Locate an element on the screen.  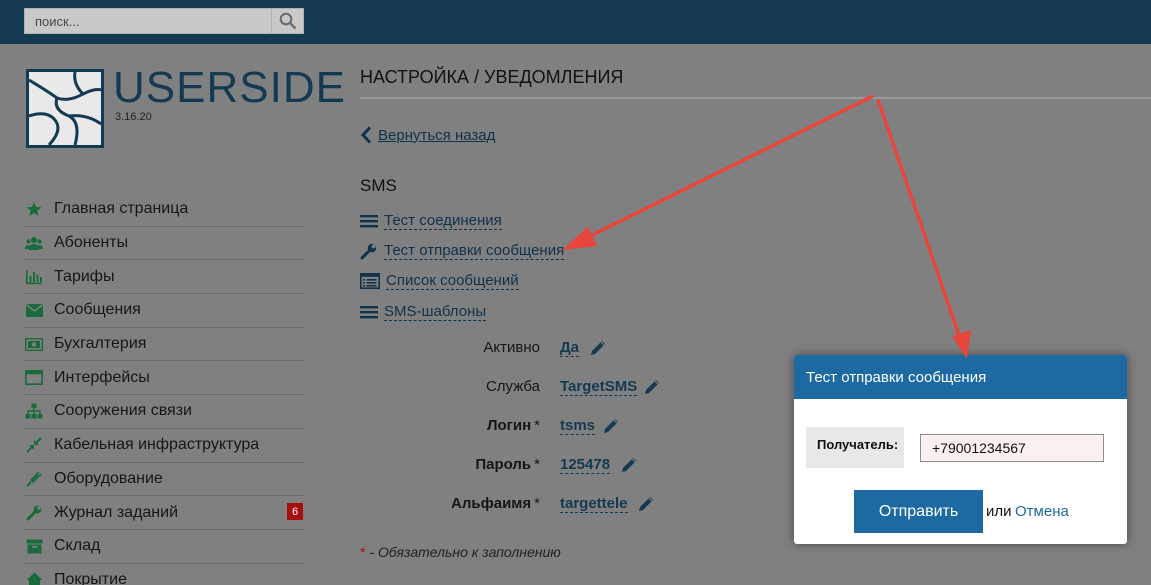
label-text: Служба is located at coordinates (512, 386).